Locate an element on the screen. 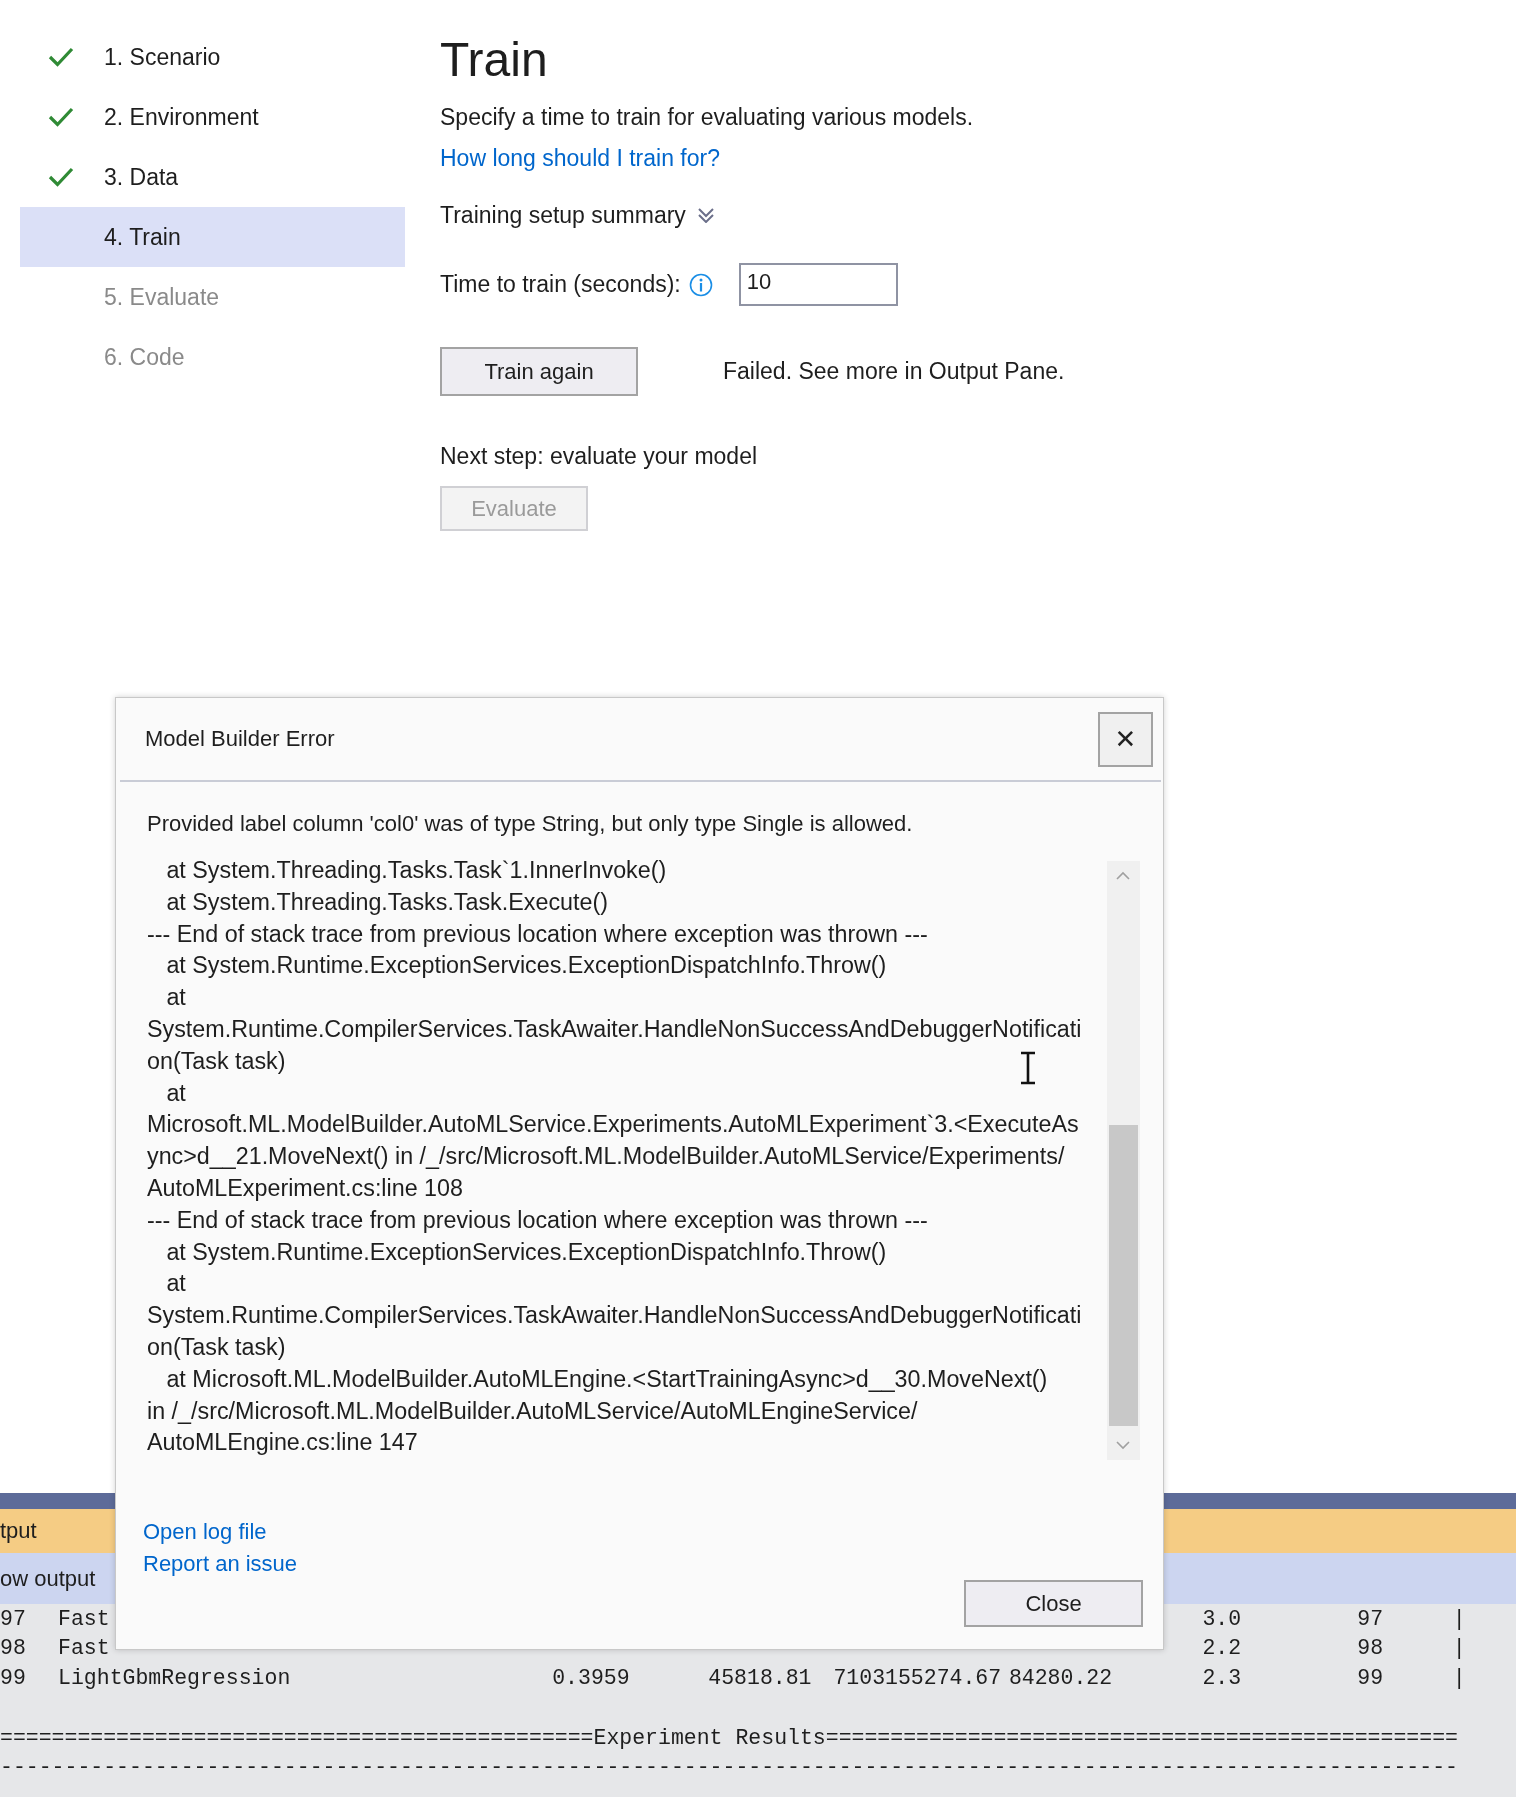 Image resolution: width=1516 pixels, height=1797 pixels. stack-trace-line: at System.Threading.Tasks.Task`1.InnerInvoke() is located at coordinates (416, 870).